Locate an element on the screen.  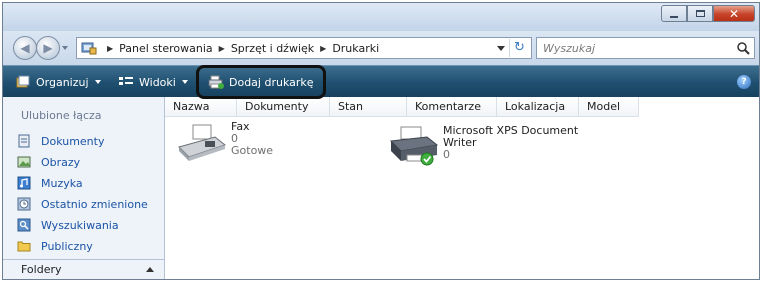
title-bar: ✕ is located at coordinates (381, 17).